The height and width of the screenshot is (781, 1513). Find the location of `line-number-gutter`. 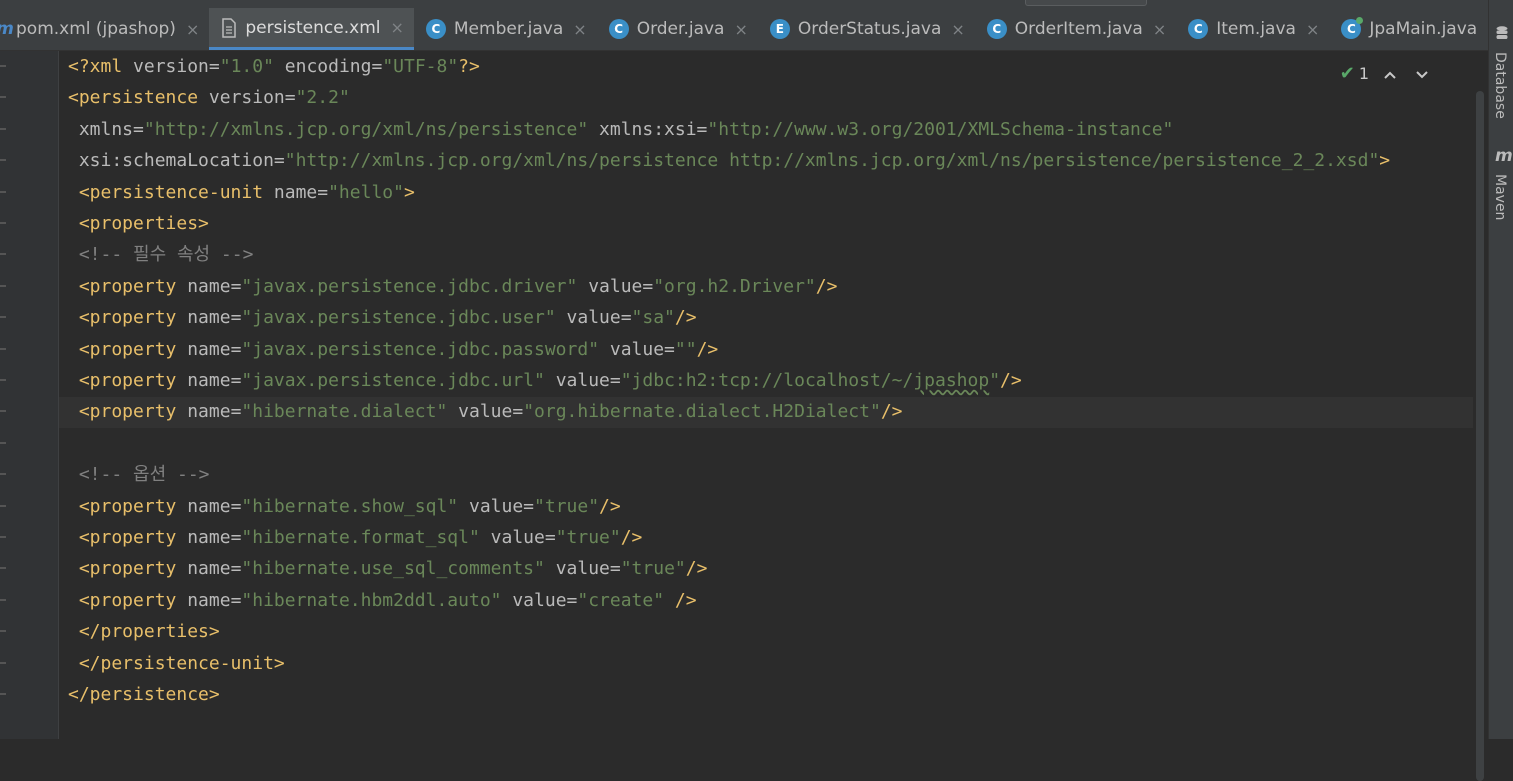

line-number-gutter is located at coordinates (29, 395).